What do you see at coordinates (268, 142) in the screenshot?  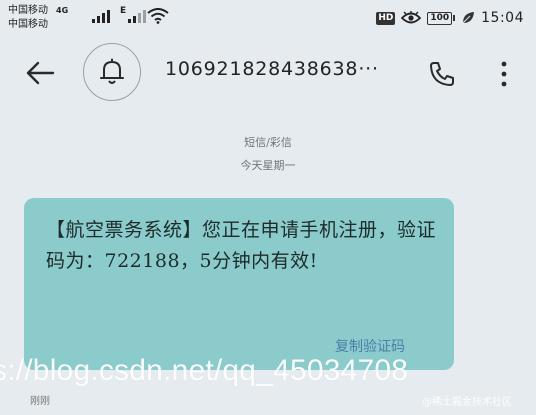 I see `message-type-label: 短信/彩信` at bounding box center [268, 142].